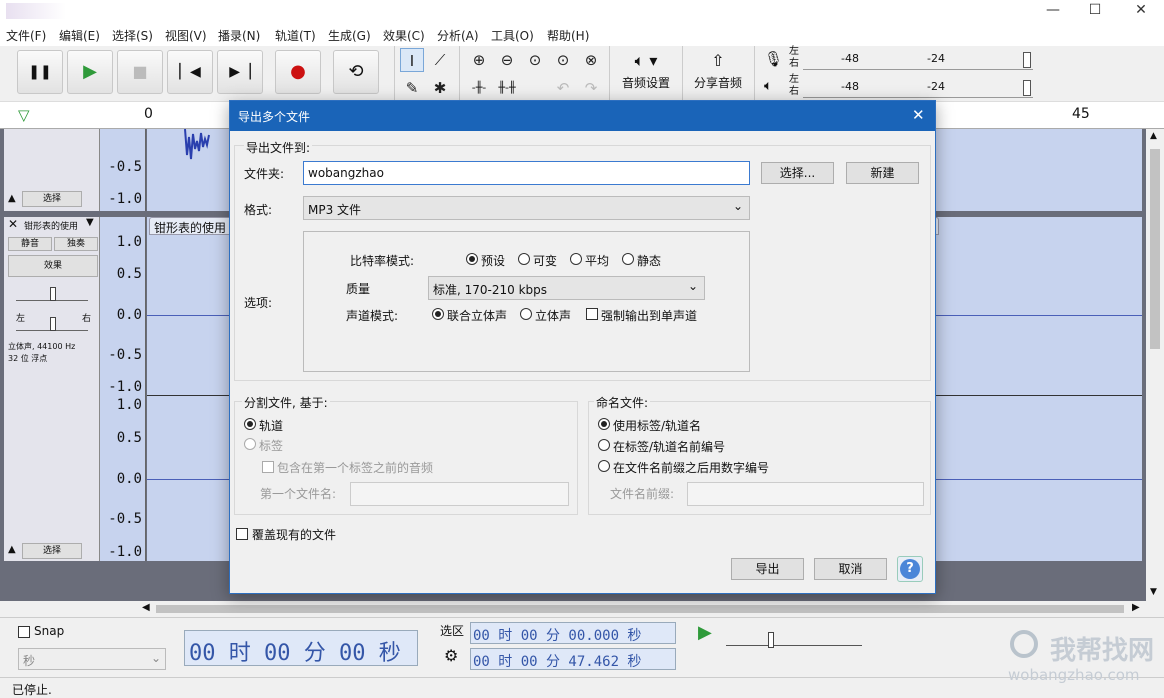  I want to click on dialog-close-icon: ✕, so click(918, 115).